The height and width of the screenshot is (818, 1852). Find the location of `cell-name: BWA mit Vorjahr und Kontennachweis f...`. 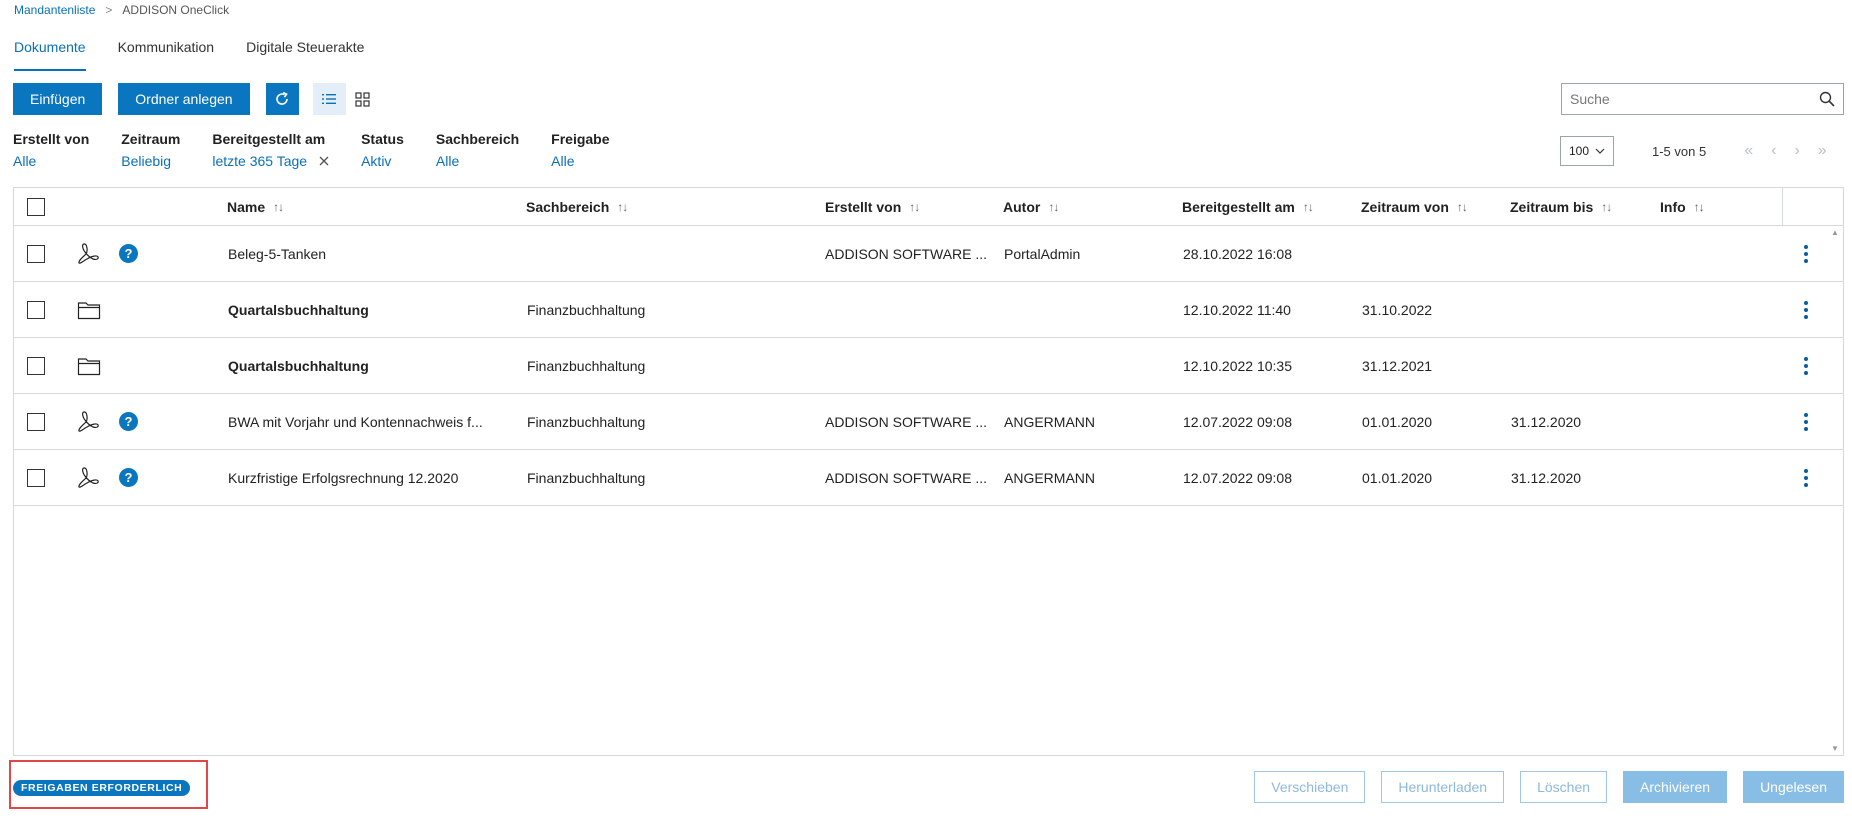

cell-name: BWA mit Vorjahr und Kontennachweis f... is located at coordinates (355, 421).